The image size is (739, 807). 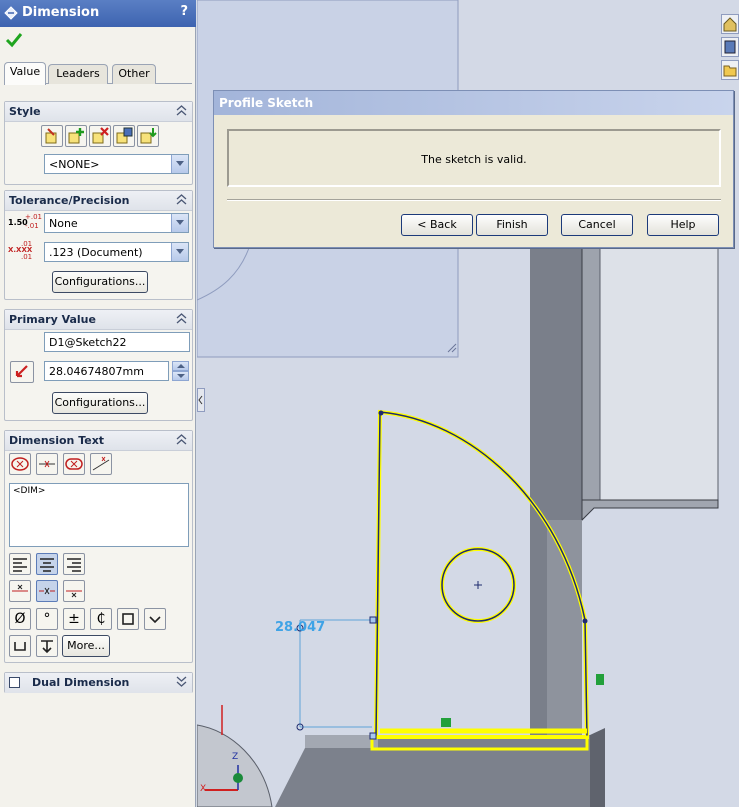 What do you see at coordinates (730, 70) in the screenshot?
I see `task-pane-folder-icon` at bounding box center [730, 70].